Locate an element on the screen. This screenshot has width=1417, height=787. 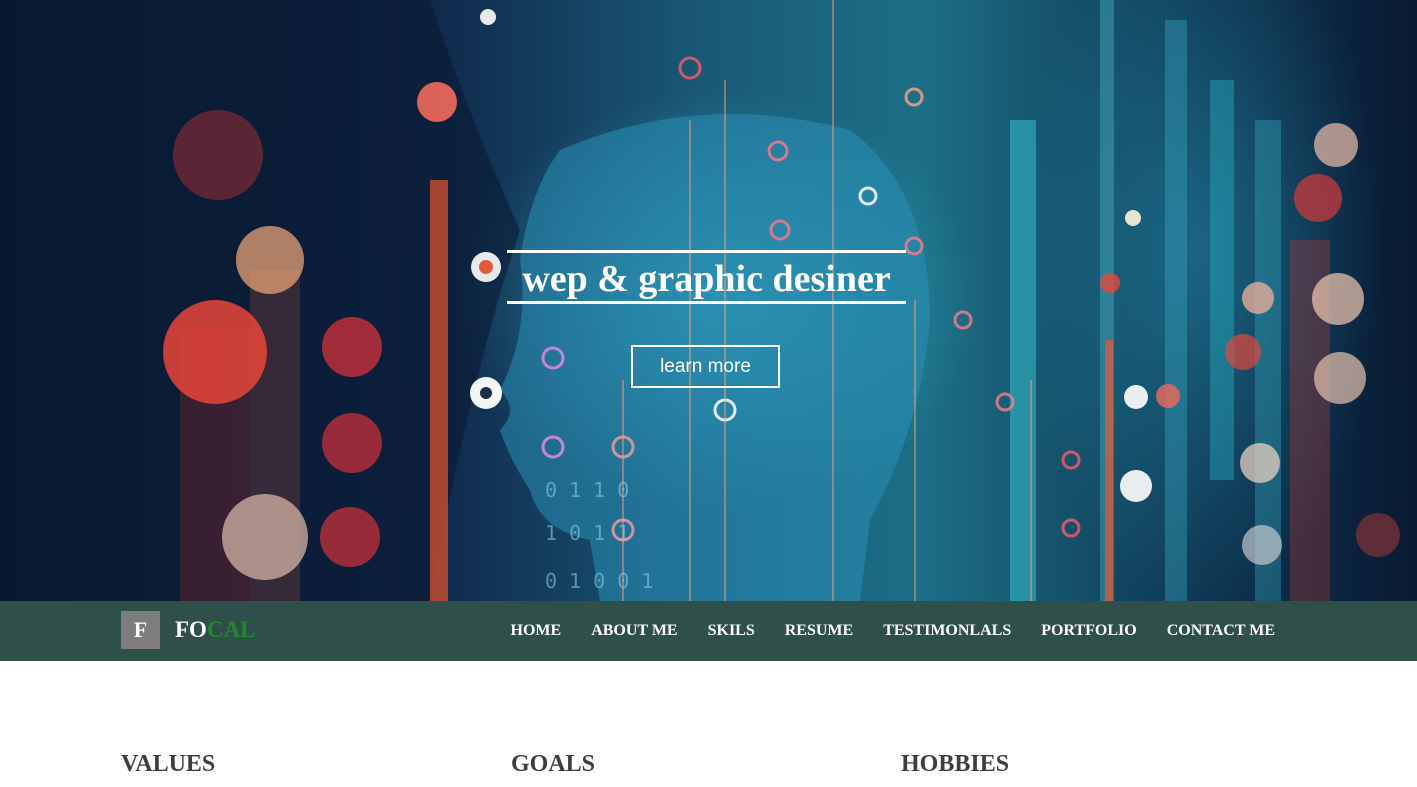
brand-name-part1: FO is located at coordinates (191, 629).